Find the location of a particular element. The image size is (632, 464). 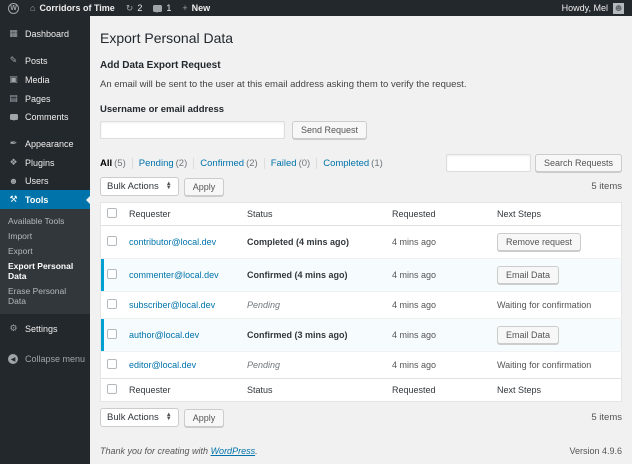

search-input is located at coordinates (488, 163).